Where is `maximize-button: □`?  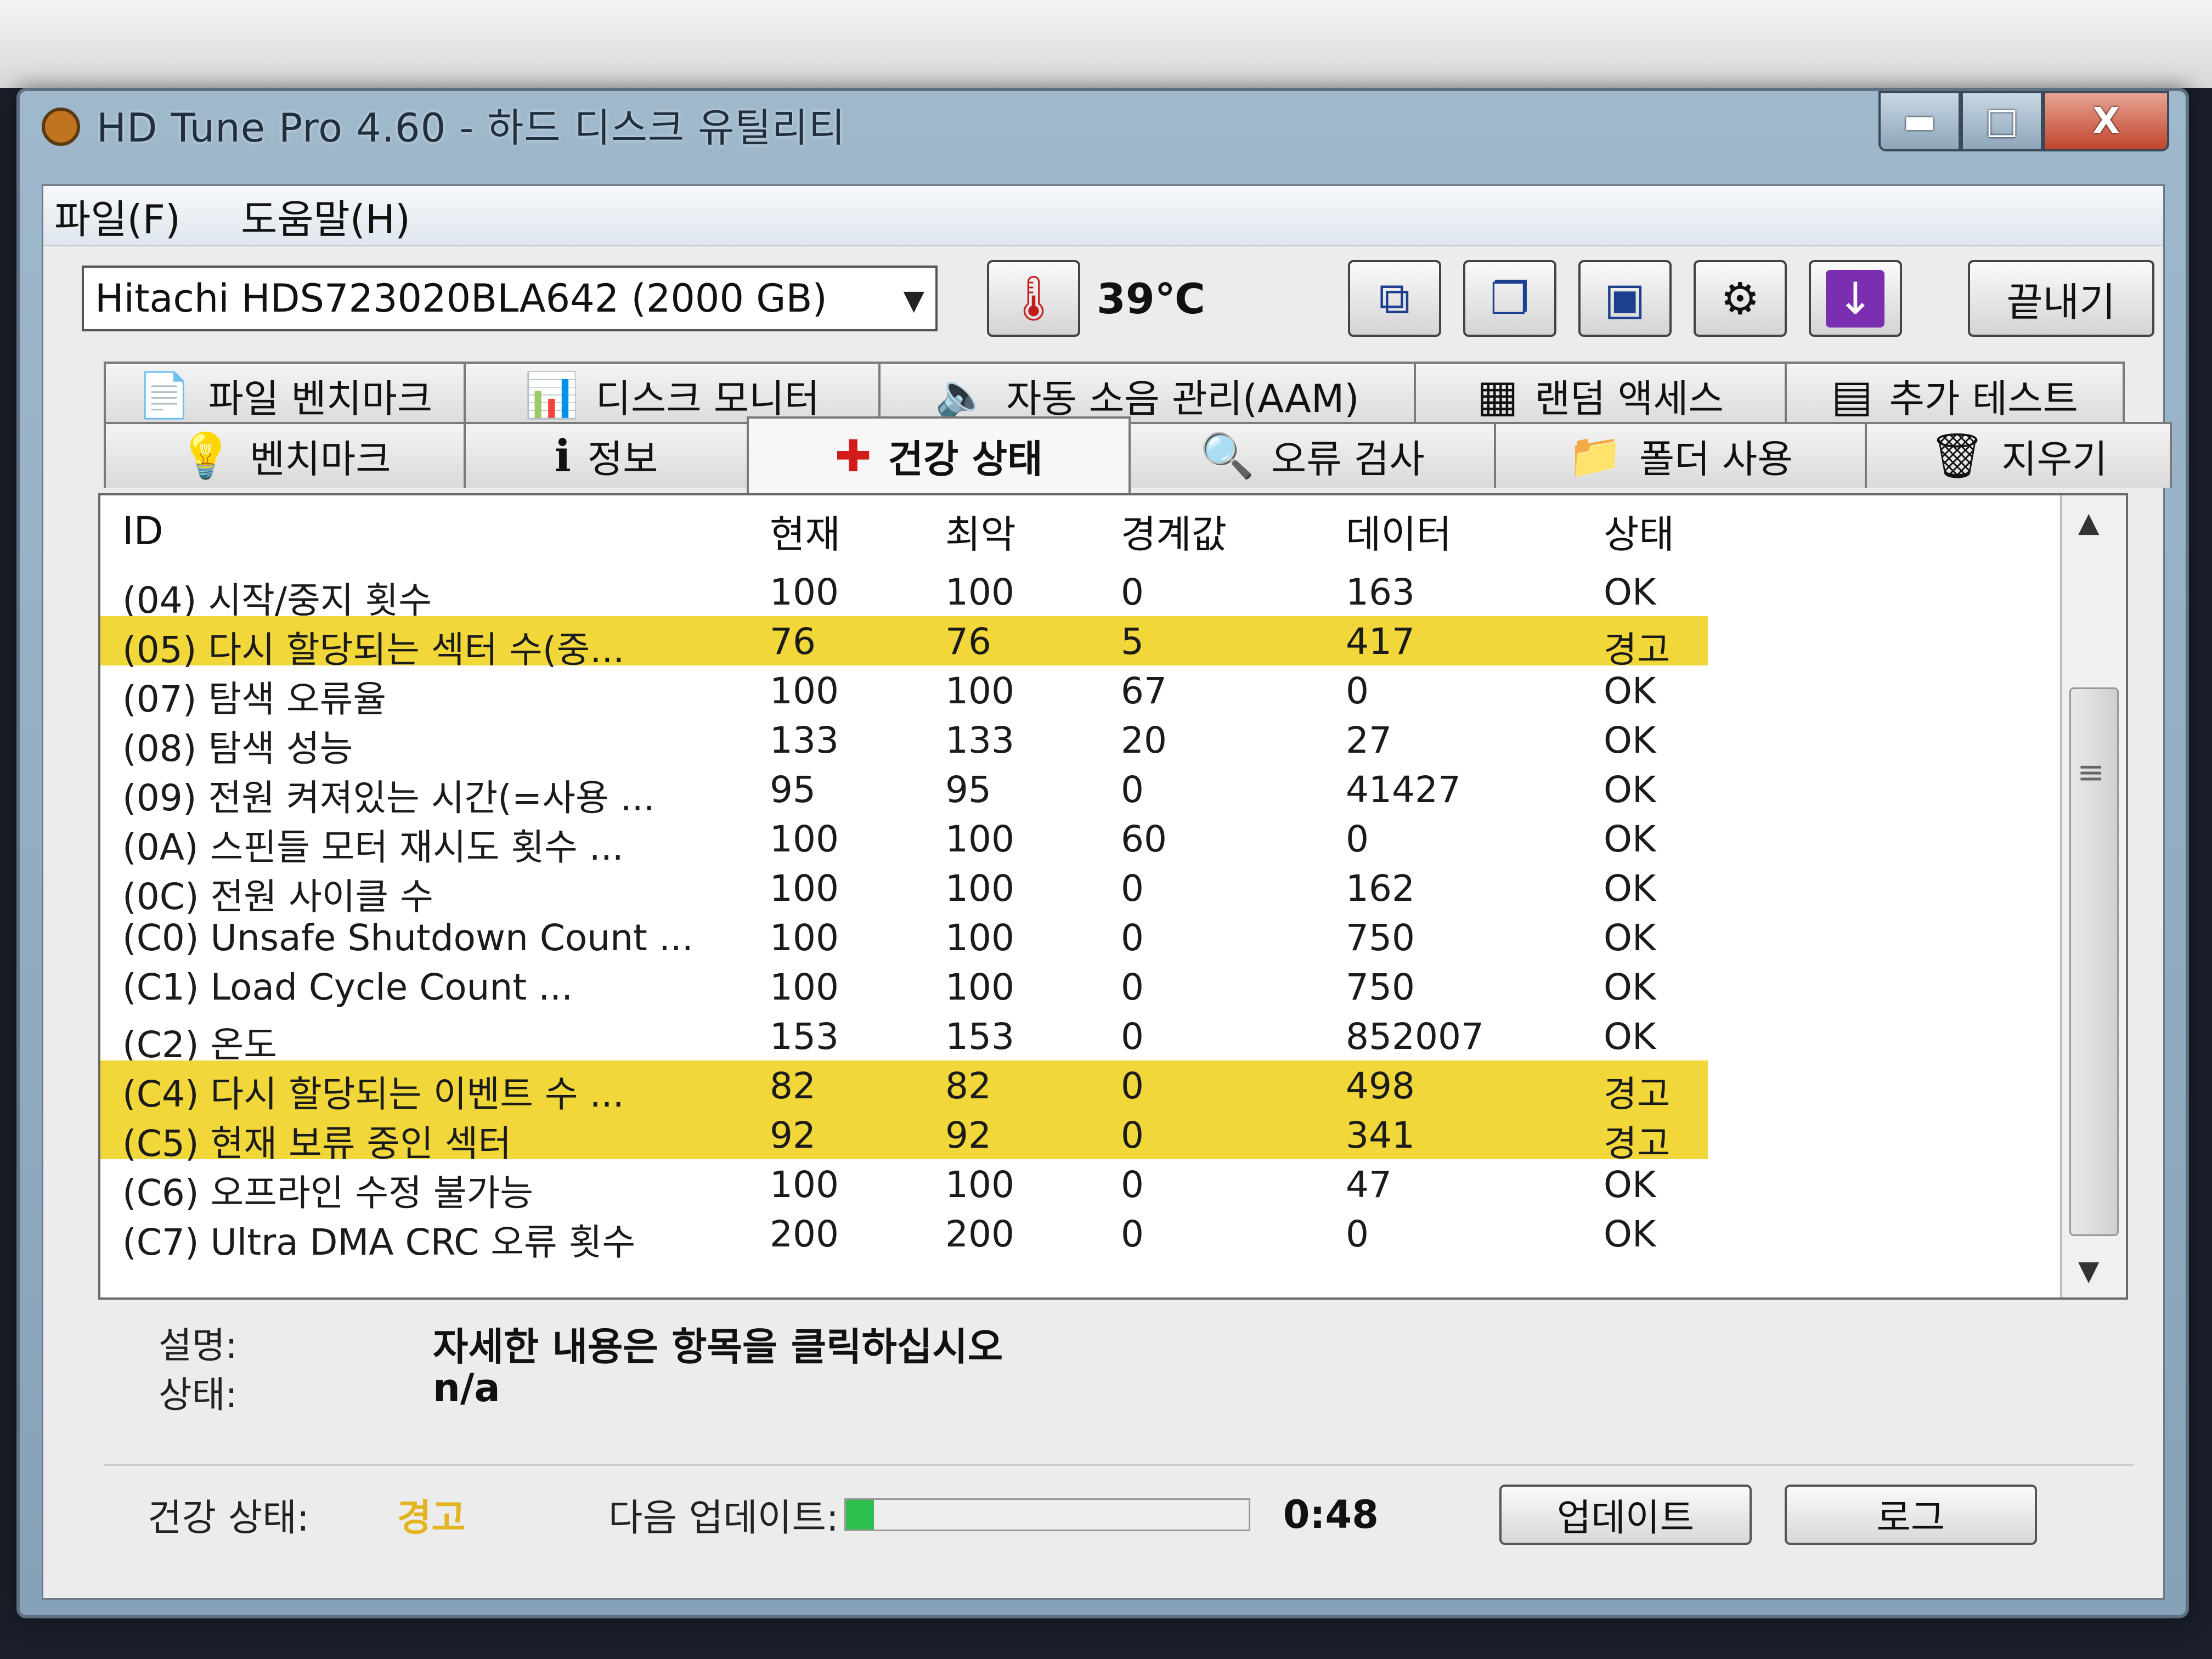
maximize-button: □ is located at coordinates (2002, 121).